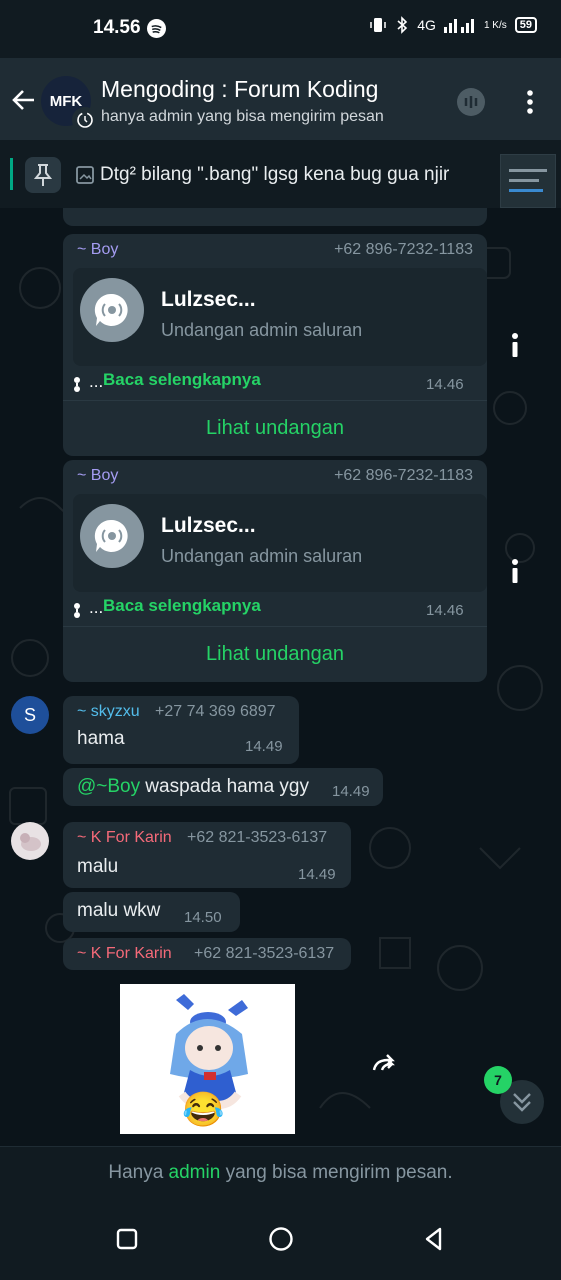  I want to click on pinned-indicator, so click(11, 174).